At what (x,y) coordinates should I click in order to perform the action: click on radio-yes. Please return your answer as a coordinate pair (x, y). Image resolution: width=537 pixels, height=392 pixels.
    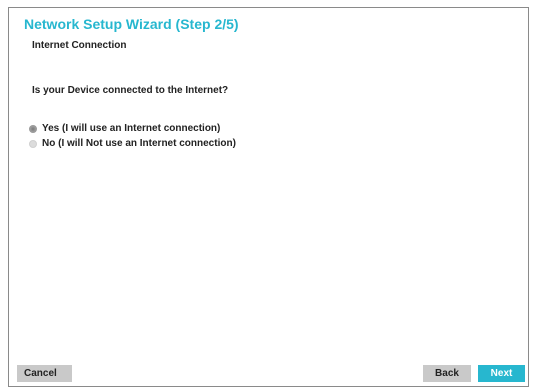
    Looking at the image, I should click on (33, 128).